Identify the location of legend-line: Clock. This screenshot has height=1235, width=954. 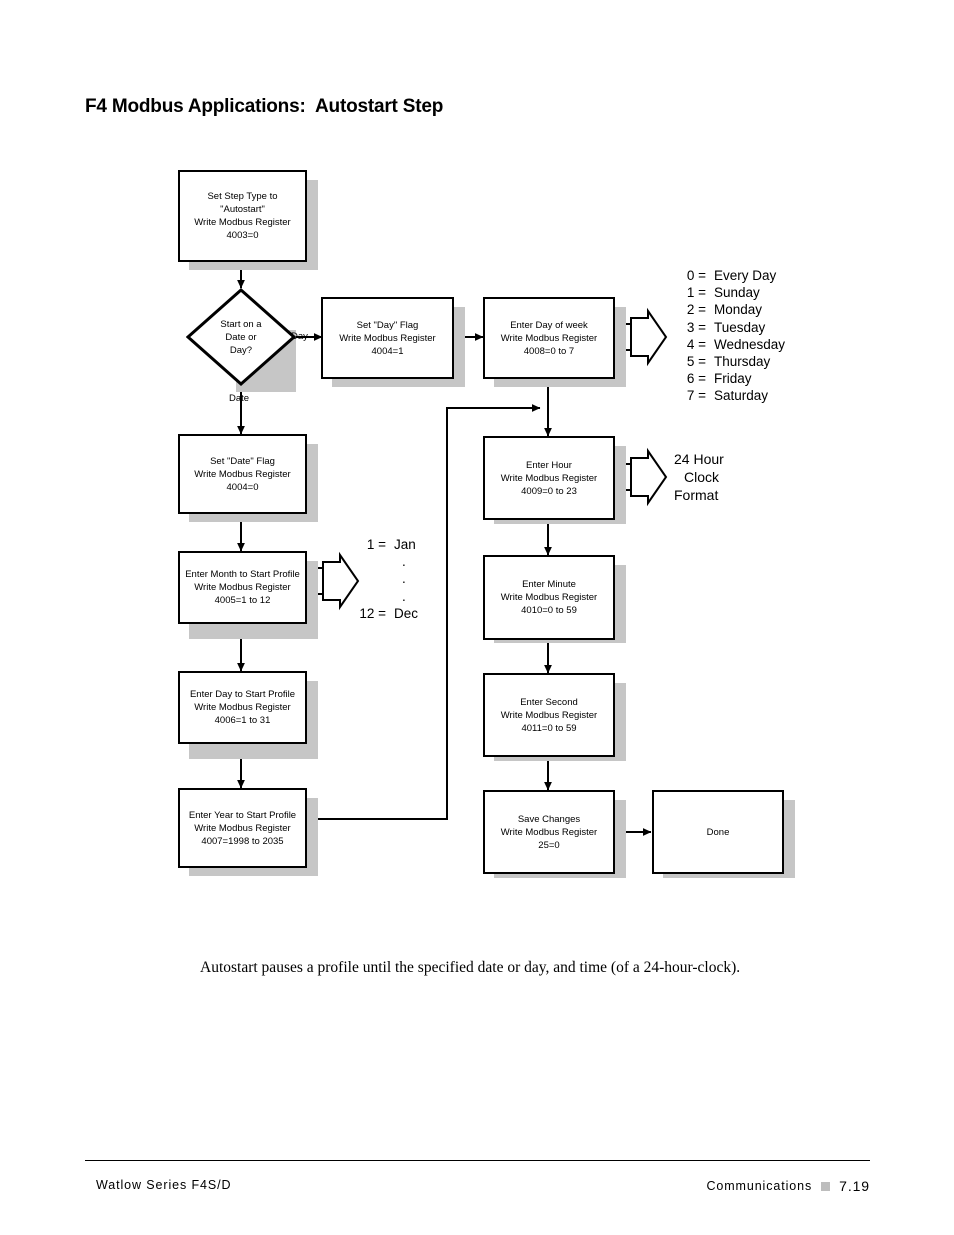
(702, 477).